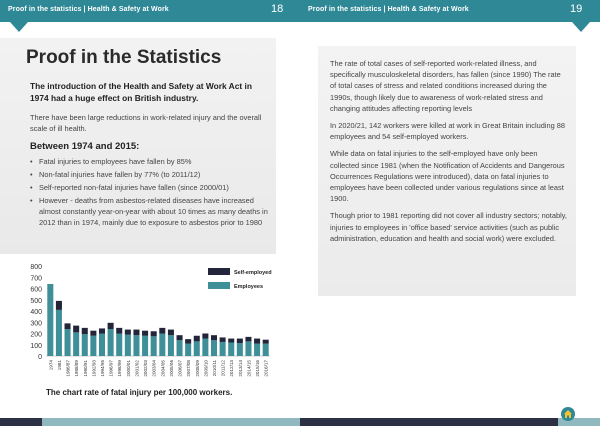 The height and width of the screenshot is (426, 600). What do you see at coordinates (171, 368) in the screenshot?
I see `x-tick-label: 2005/06` at bounding box center [171, 368].